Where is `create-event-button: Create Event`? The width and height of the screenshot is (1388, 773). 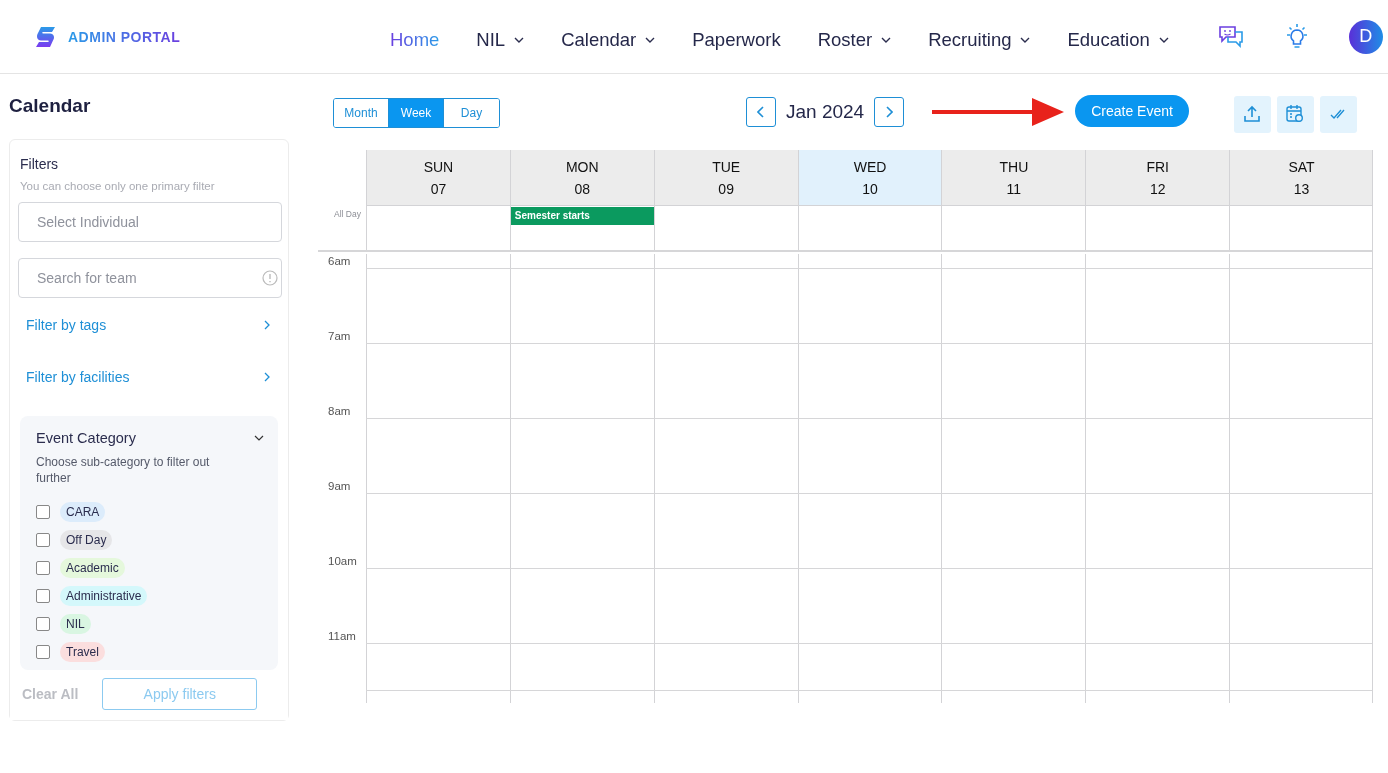 create-event-button: Create Event is located at coordinates (1132, 111).